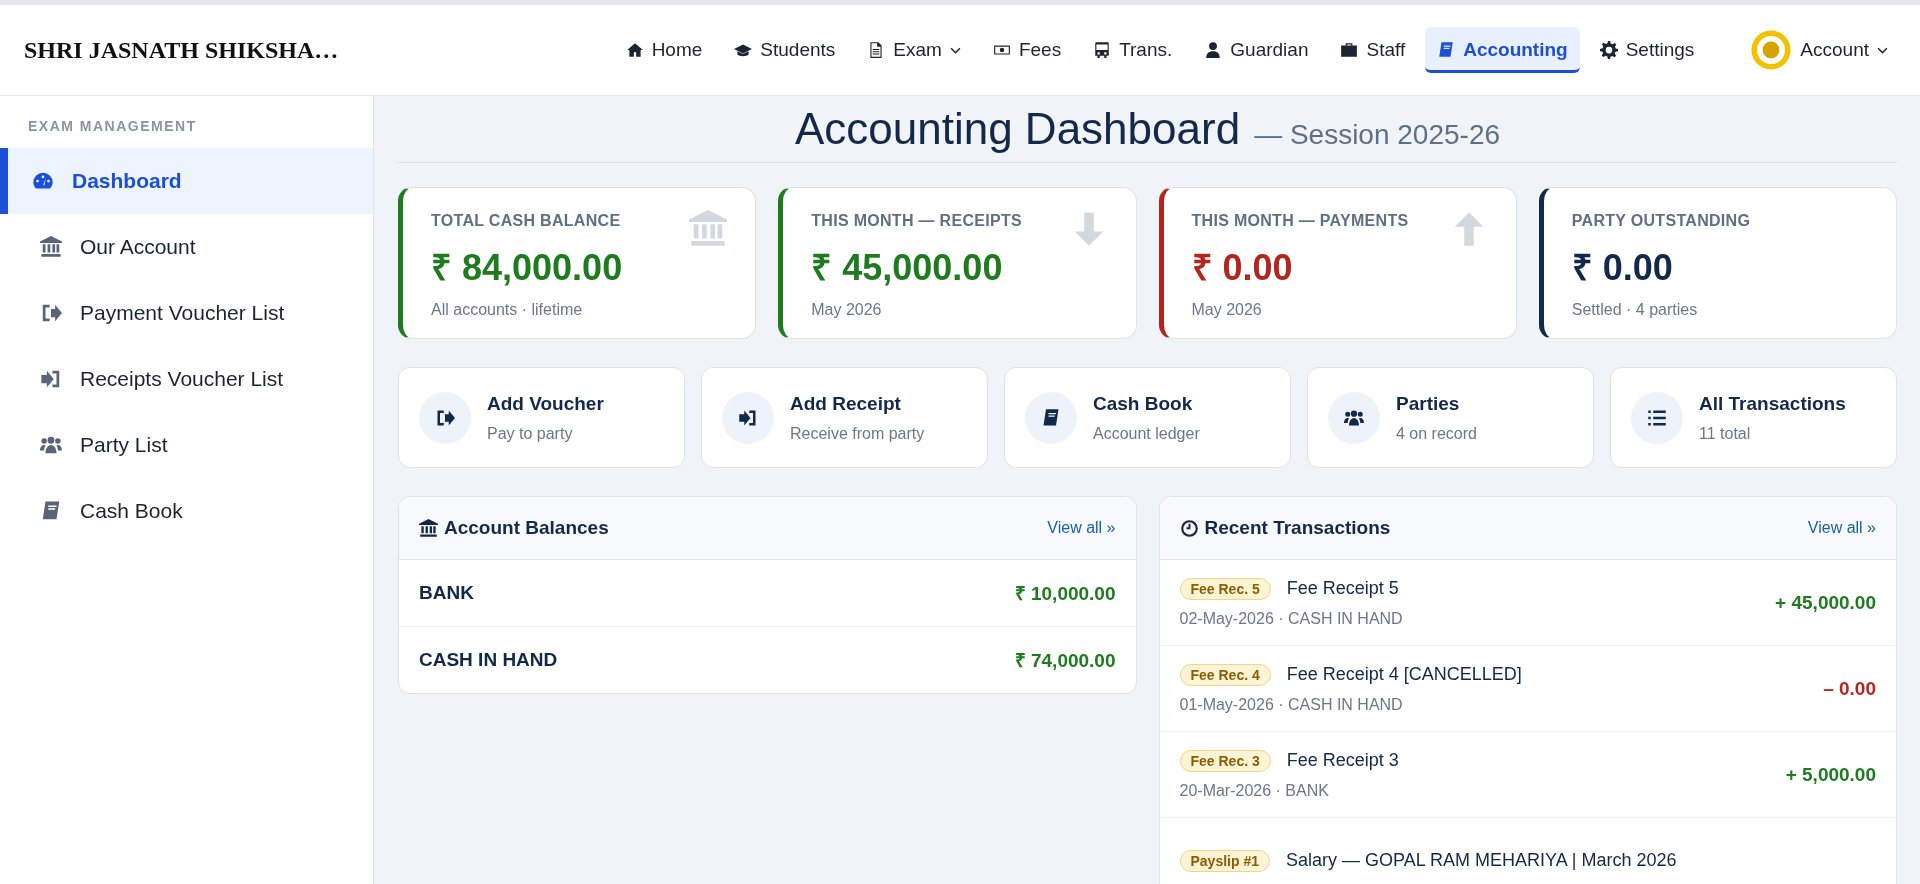 The image size is (1920, 884). I want to click on action-subtitle: 4 on record, so click(1436, 433).